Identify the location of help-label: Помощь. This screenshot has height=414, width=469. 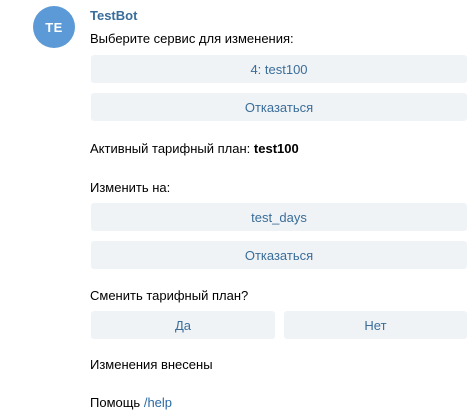
(115, 402).